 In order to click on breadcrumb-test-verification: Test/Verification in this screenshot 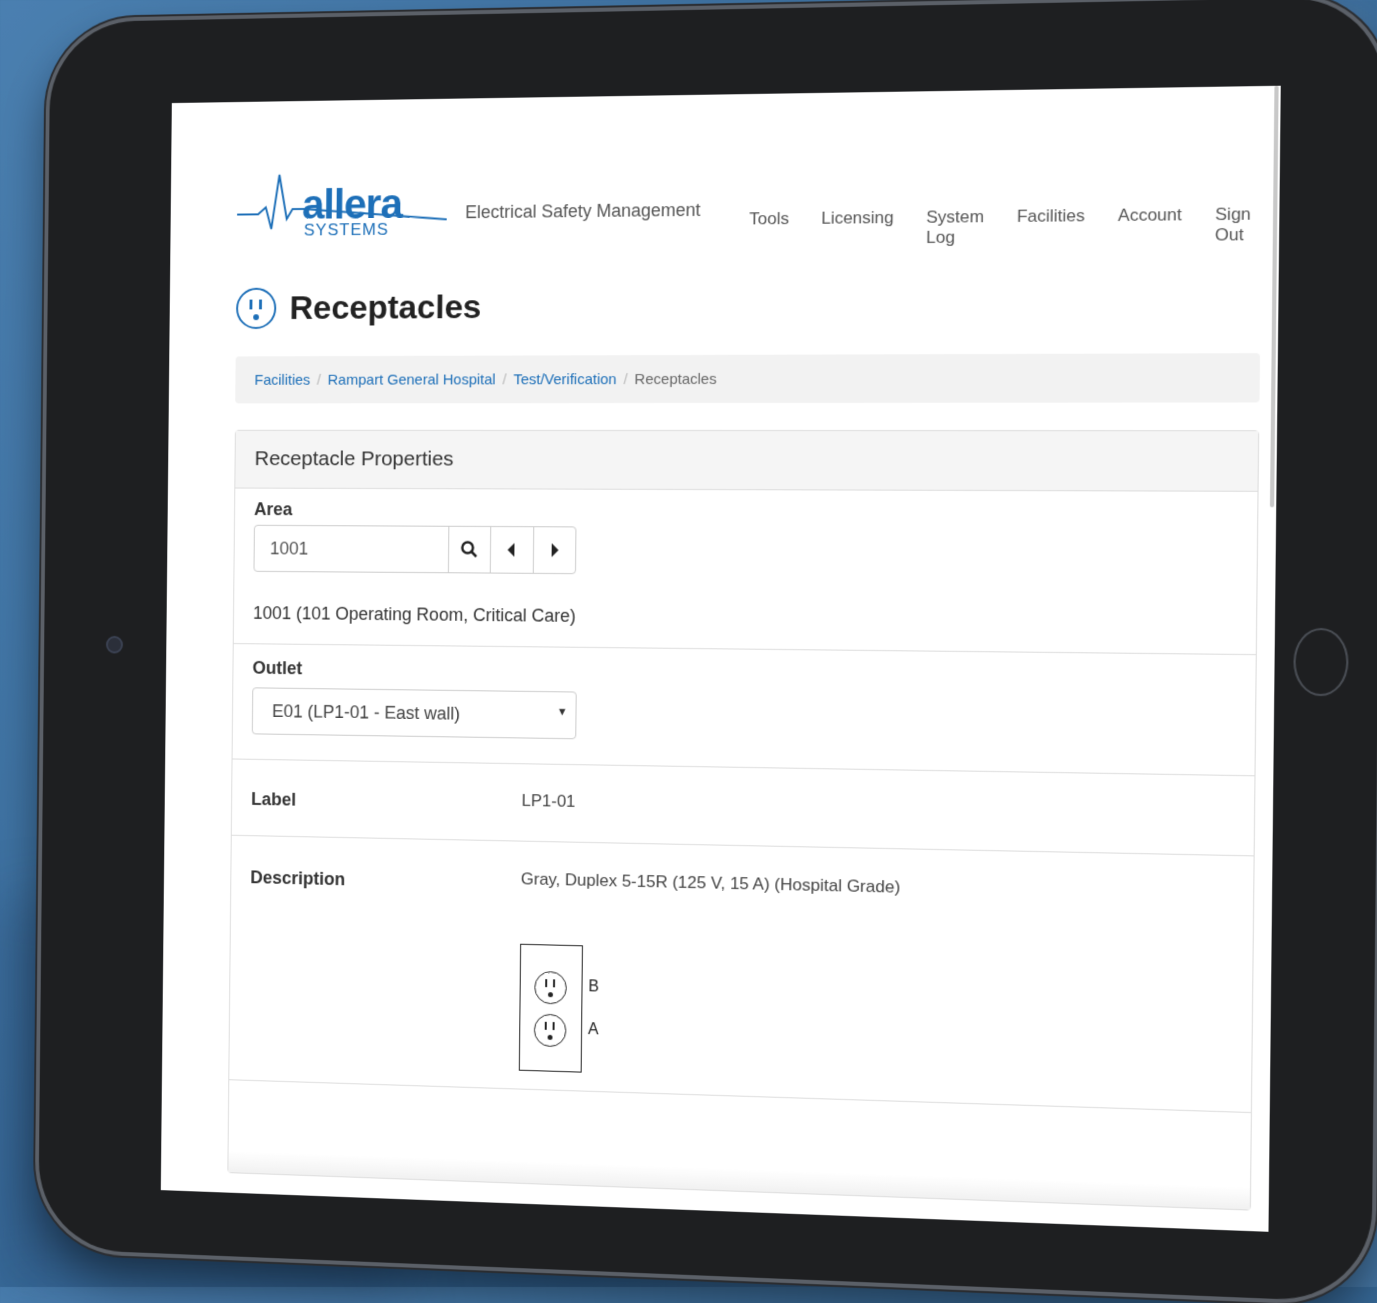, I will do `click(564, 379)`.